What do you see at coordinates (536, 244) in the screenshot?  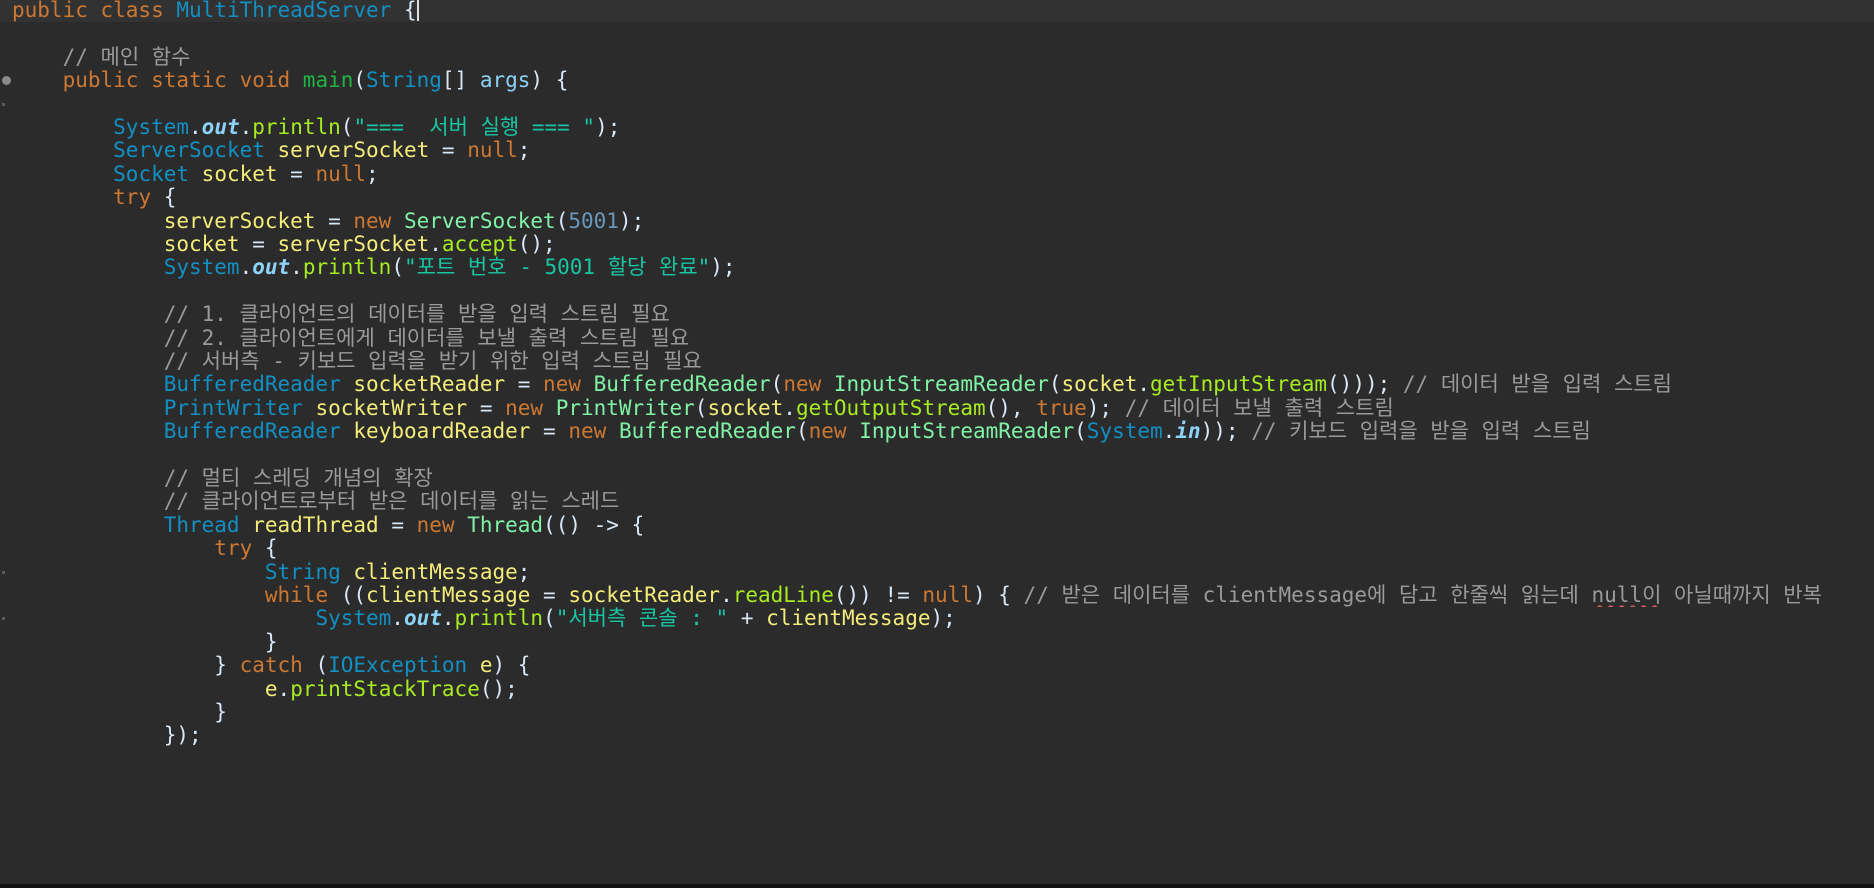 I see `code-token-plain: ();` at bounding box center [536, 244].